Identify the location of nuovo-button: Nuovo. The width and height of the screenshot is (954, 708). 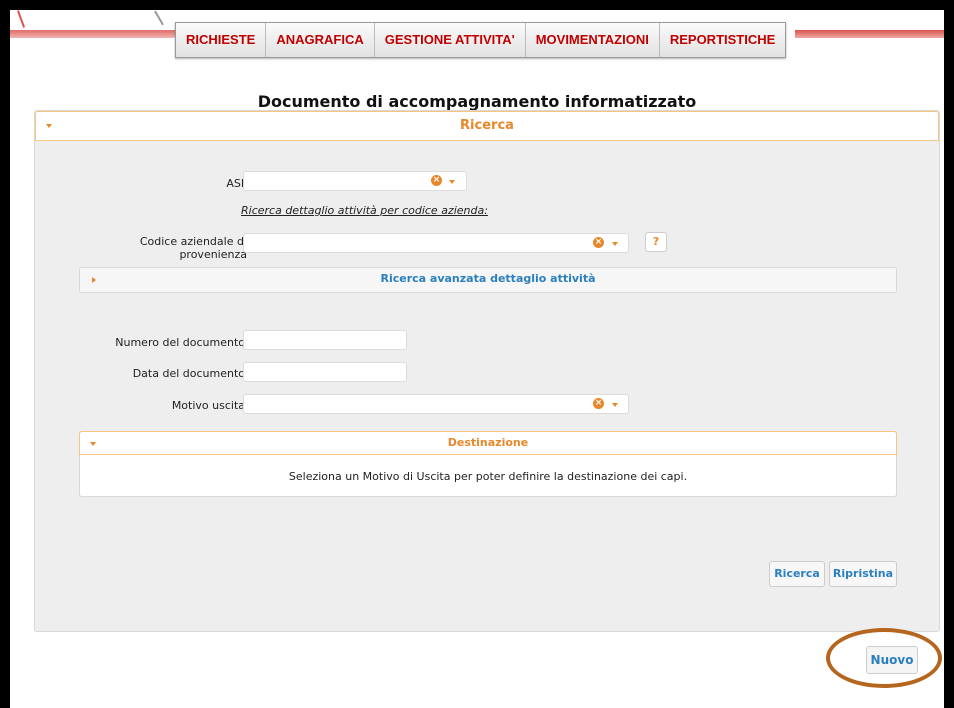
(892, 660).